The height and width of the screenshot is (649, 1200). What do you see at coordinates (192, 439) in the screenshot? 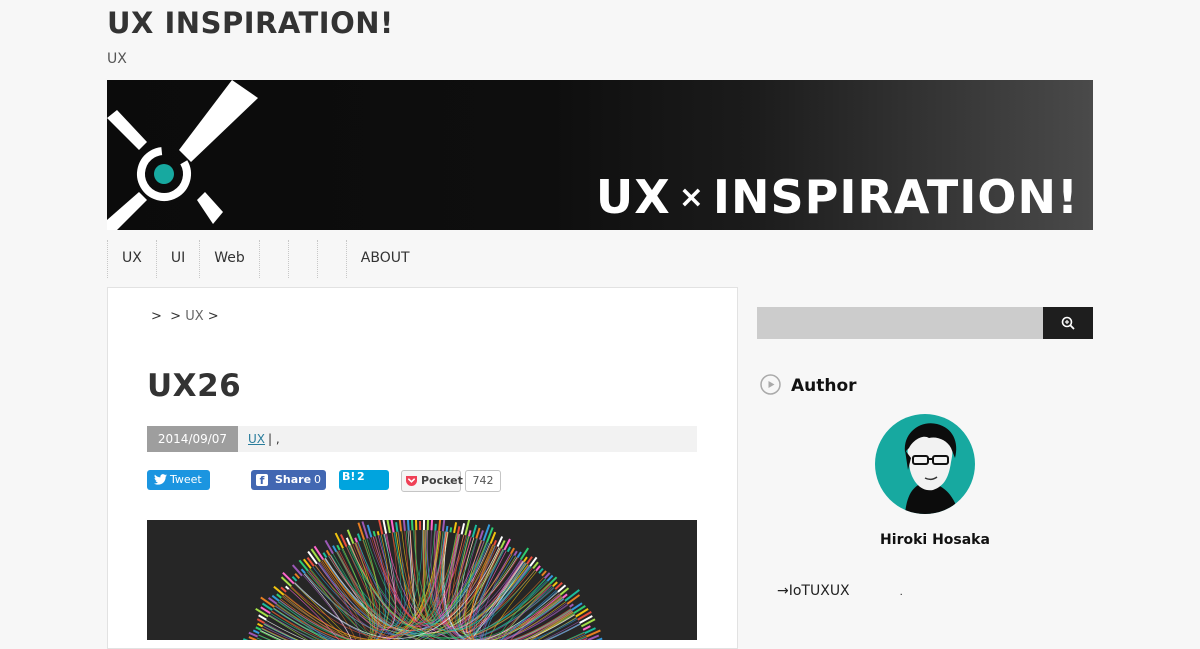
I see `post-date: 2014/09/07` at bounding box center [192, 439].